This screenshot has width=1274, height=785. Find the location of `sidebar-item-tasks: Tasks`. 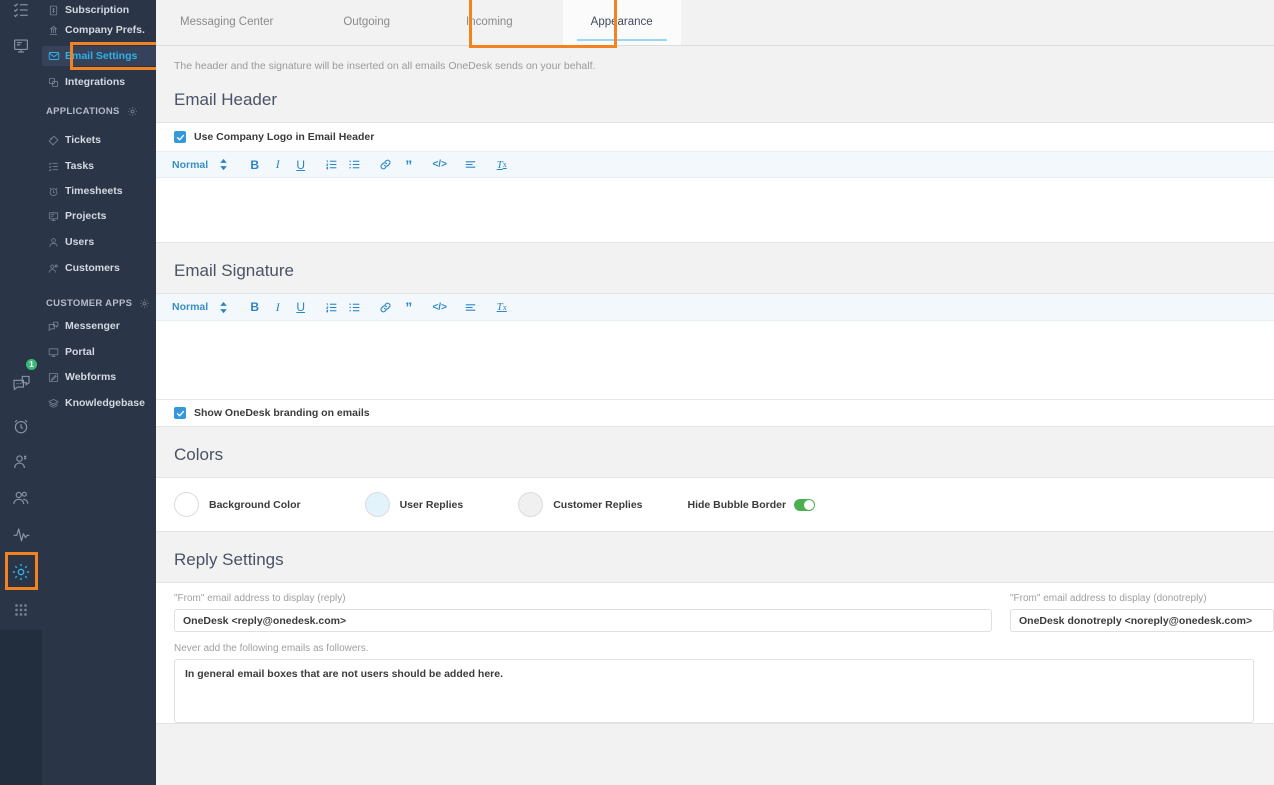

sidebar-item-tasks: Tasks is located at coordinates (99, 166).